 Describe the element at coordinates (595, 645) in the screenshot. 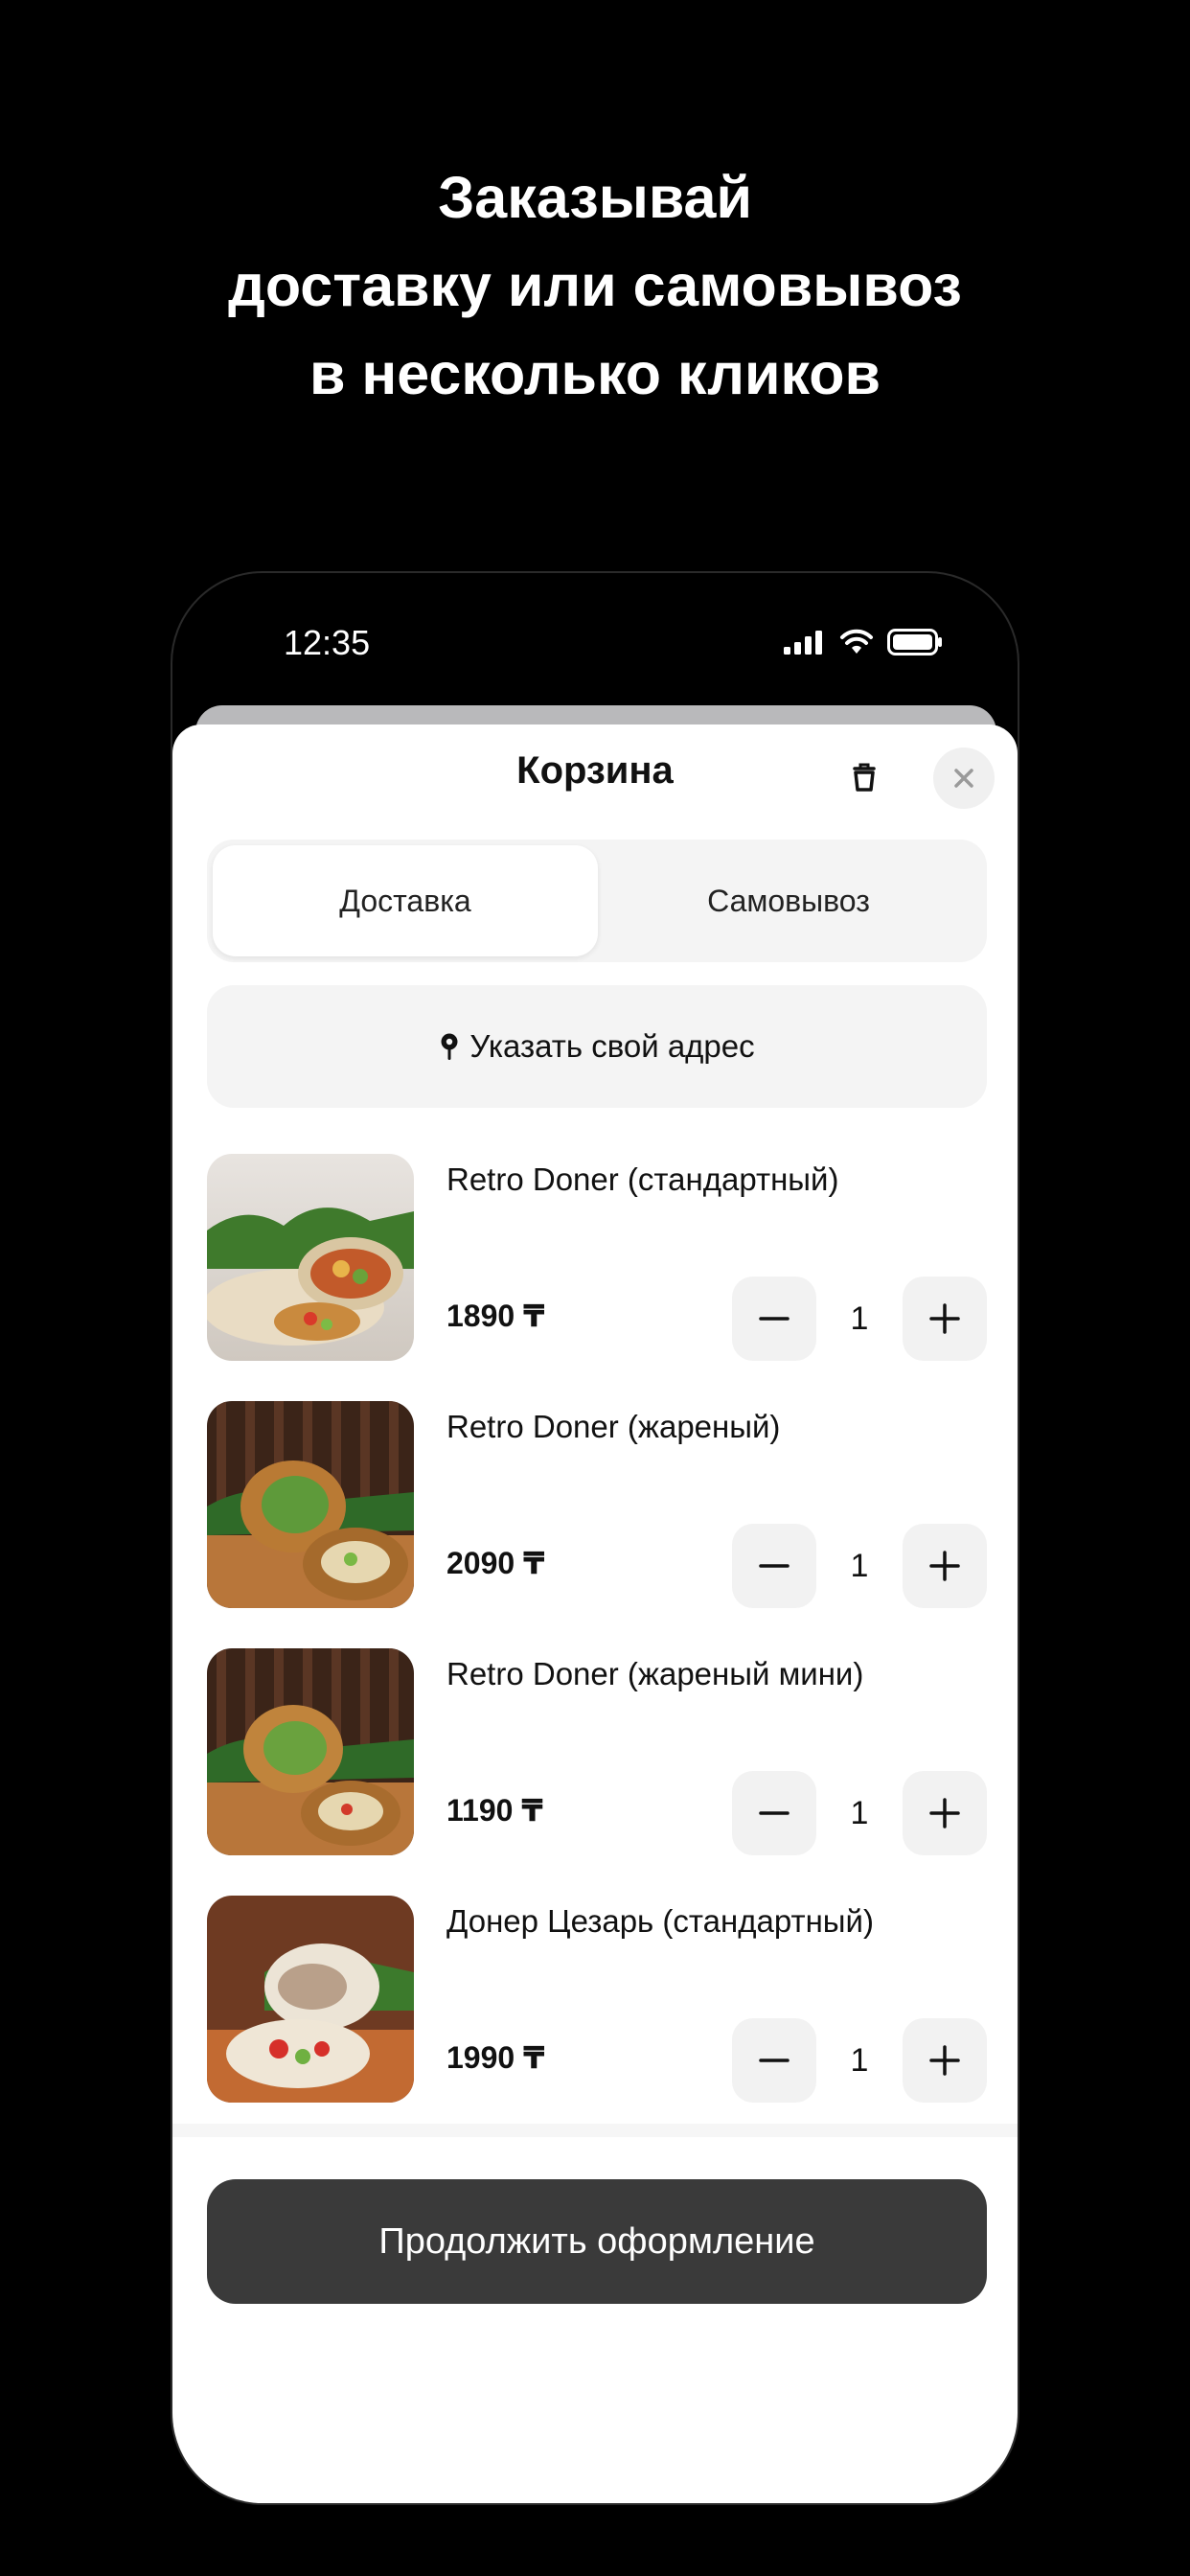

I see `status-bar: 12:35` at that location.